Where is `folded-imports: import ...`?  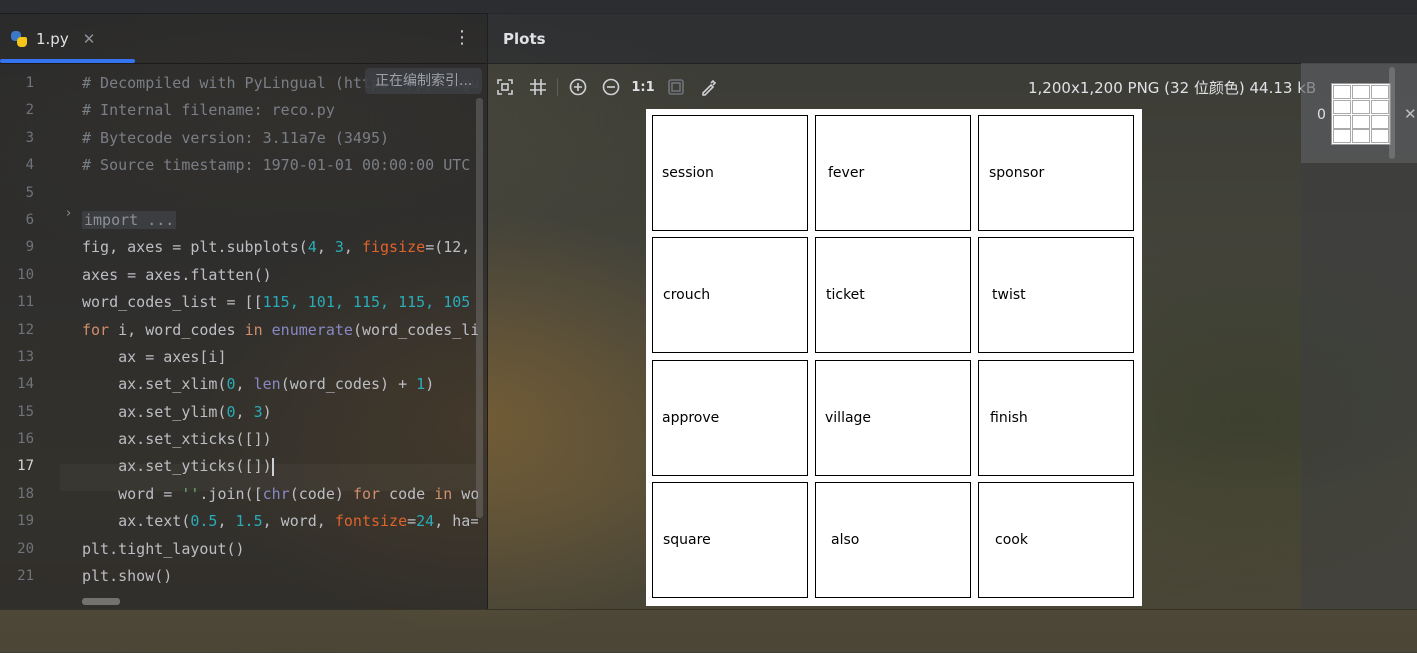 folded-imports: import ... is located at coordinates (129, 219).